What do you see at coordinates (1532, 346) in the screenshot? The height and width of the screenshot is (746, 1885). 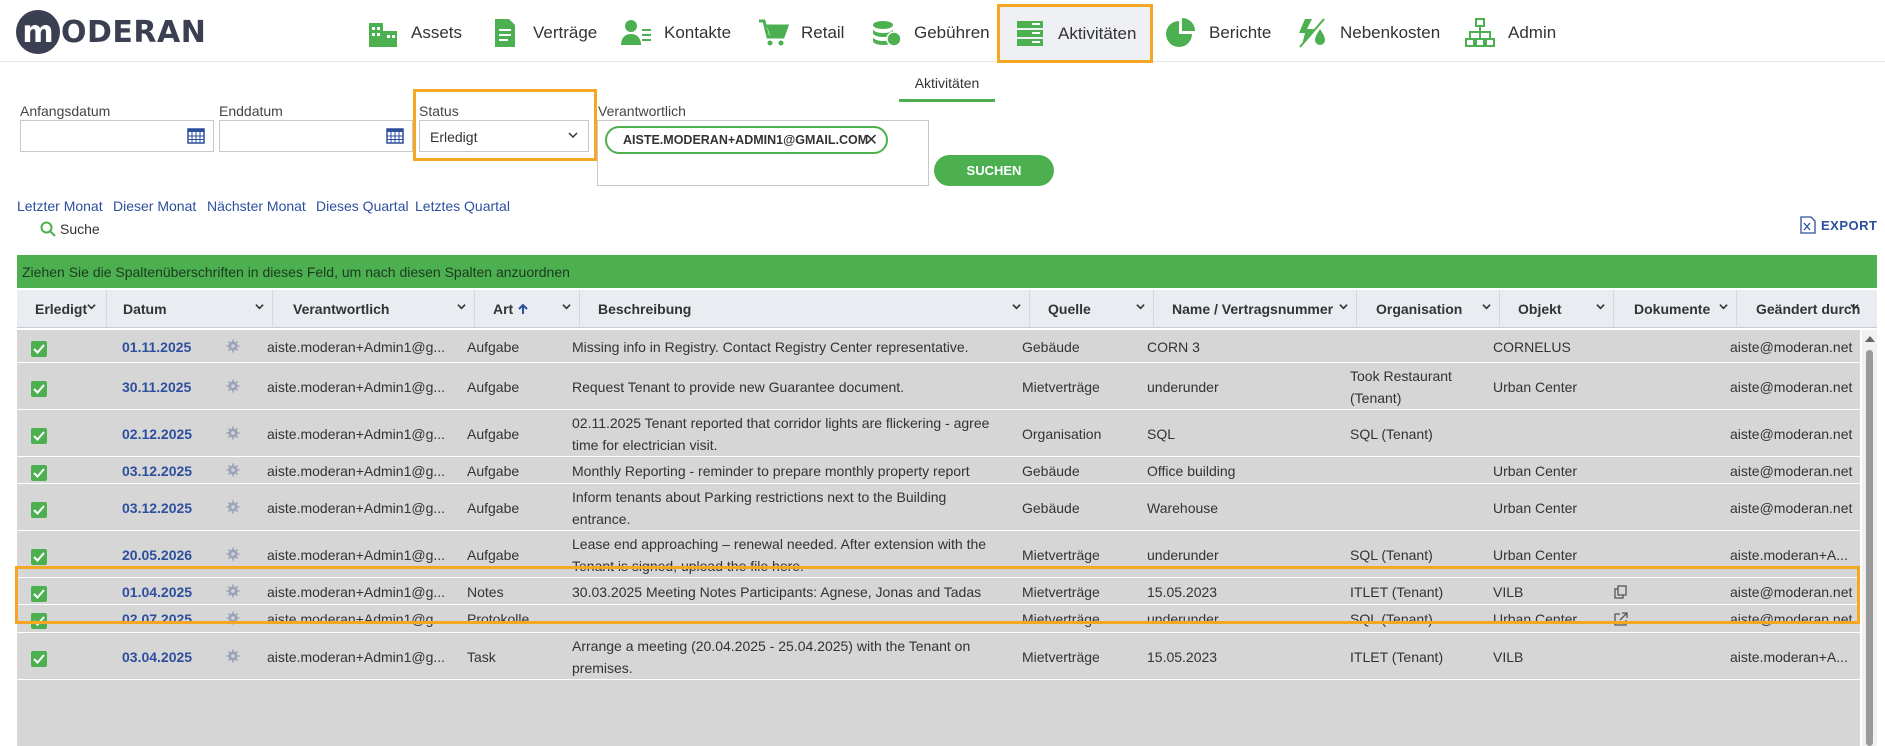 I see `cell-objekt: CORNELUS` at bounding box center [1532, 346].